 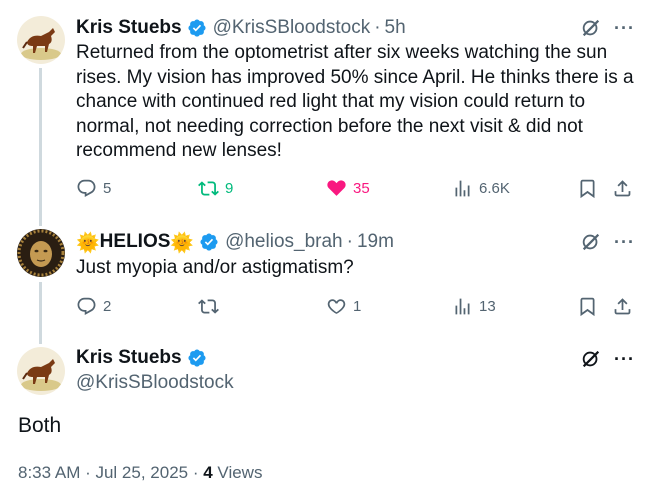 What do you see at coordinates (474, 306) in the screenshot?
I see `views-button: 13` at bounding box center [474, 306].